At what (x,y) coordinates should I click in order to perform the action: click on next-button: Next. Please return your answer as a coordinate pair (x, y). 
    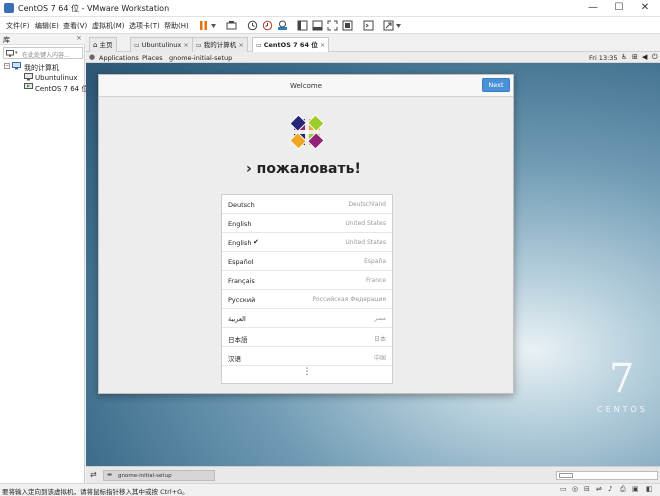
    Looking at the image, I should click on (496, 85).